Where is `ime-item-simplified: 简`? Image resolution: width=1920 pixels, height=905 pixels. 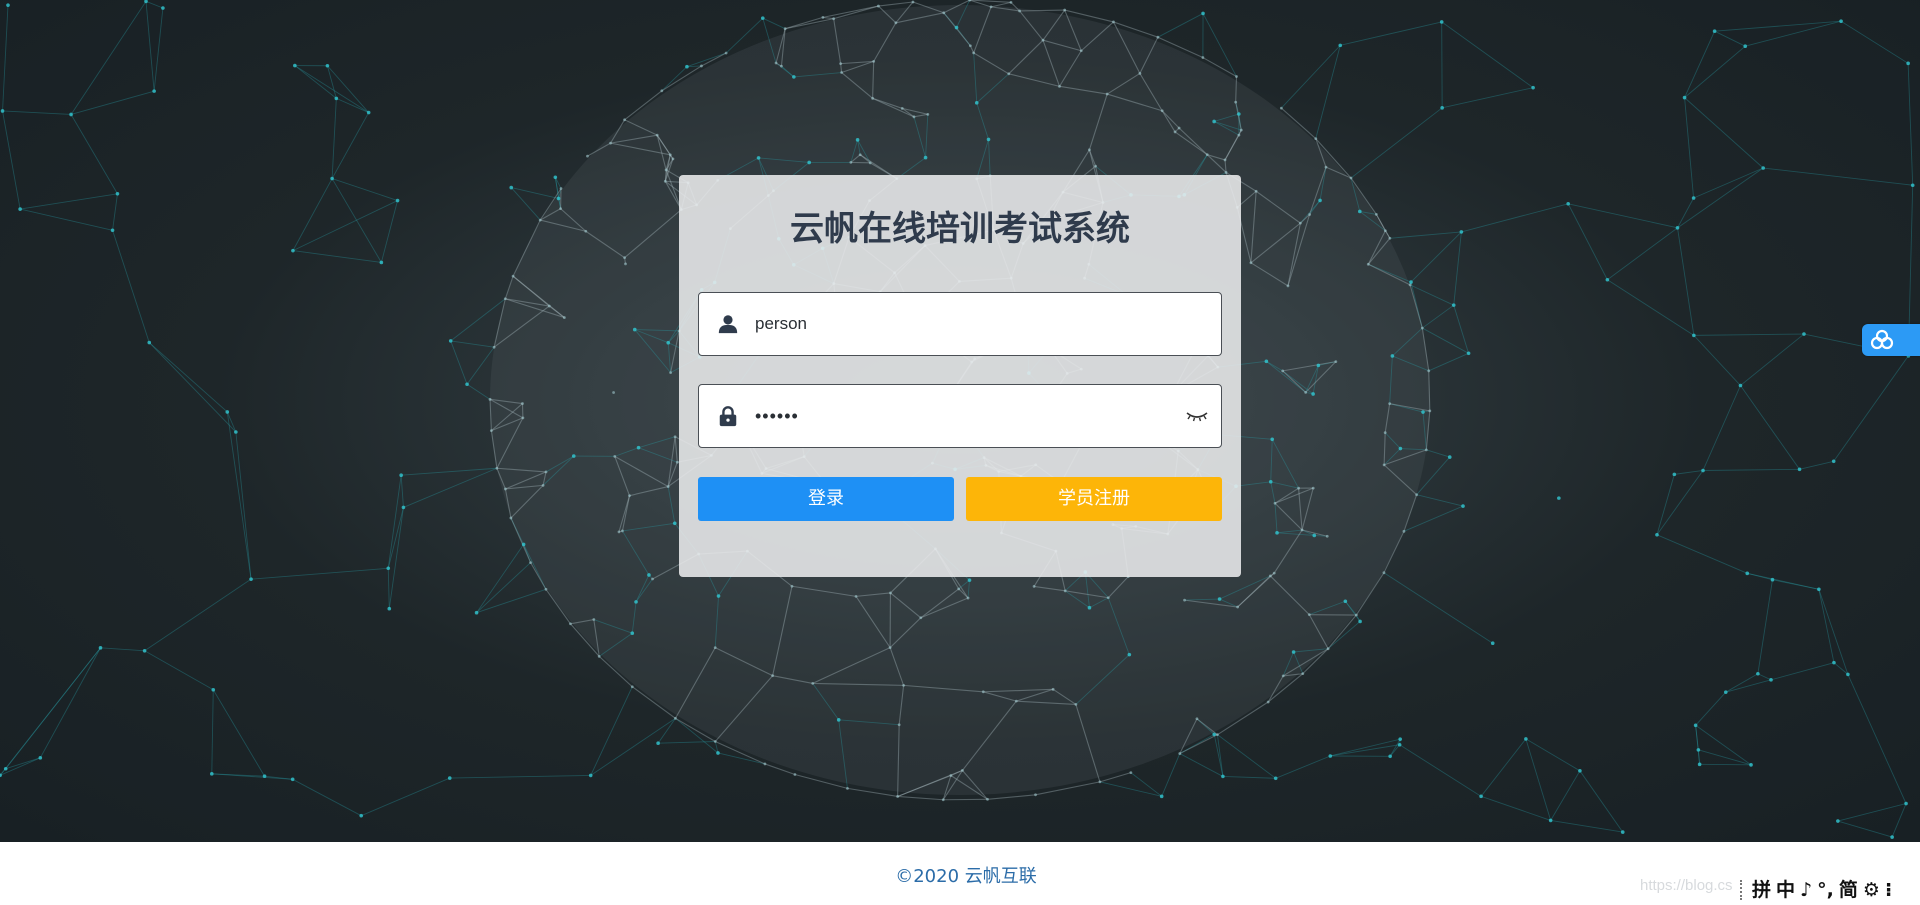
ime-item-simplified: 简 is located at coordinates (1848, 890).